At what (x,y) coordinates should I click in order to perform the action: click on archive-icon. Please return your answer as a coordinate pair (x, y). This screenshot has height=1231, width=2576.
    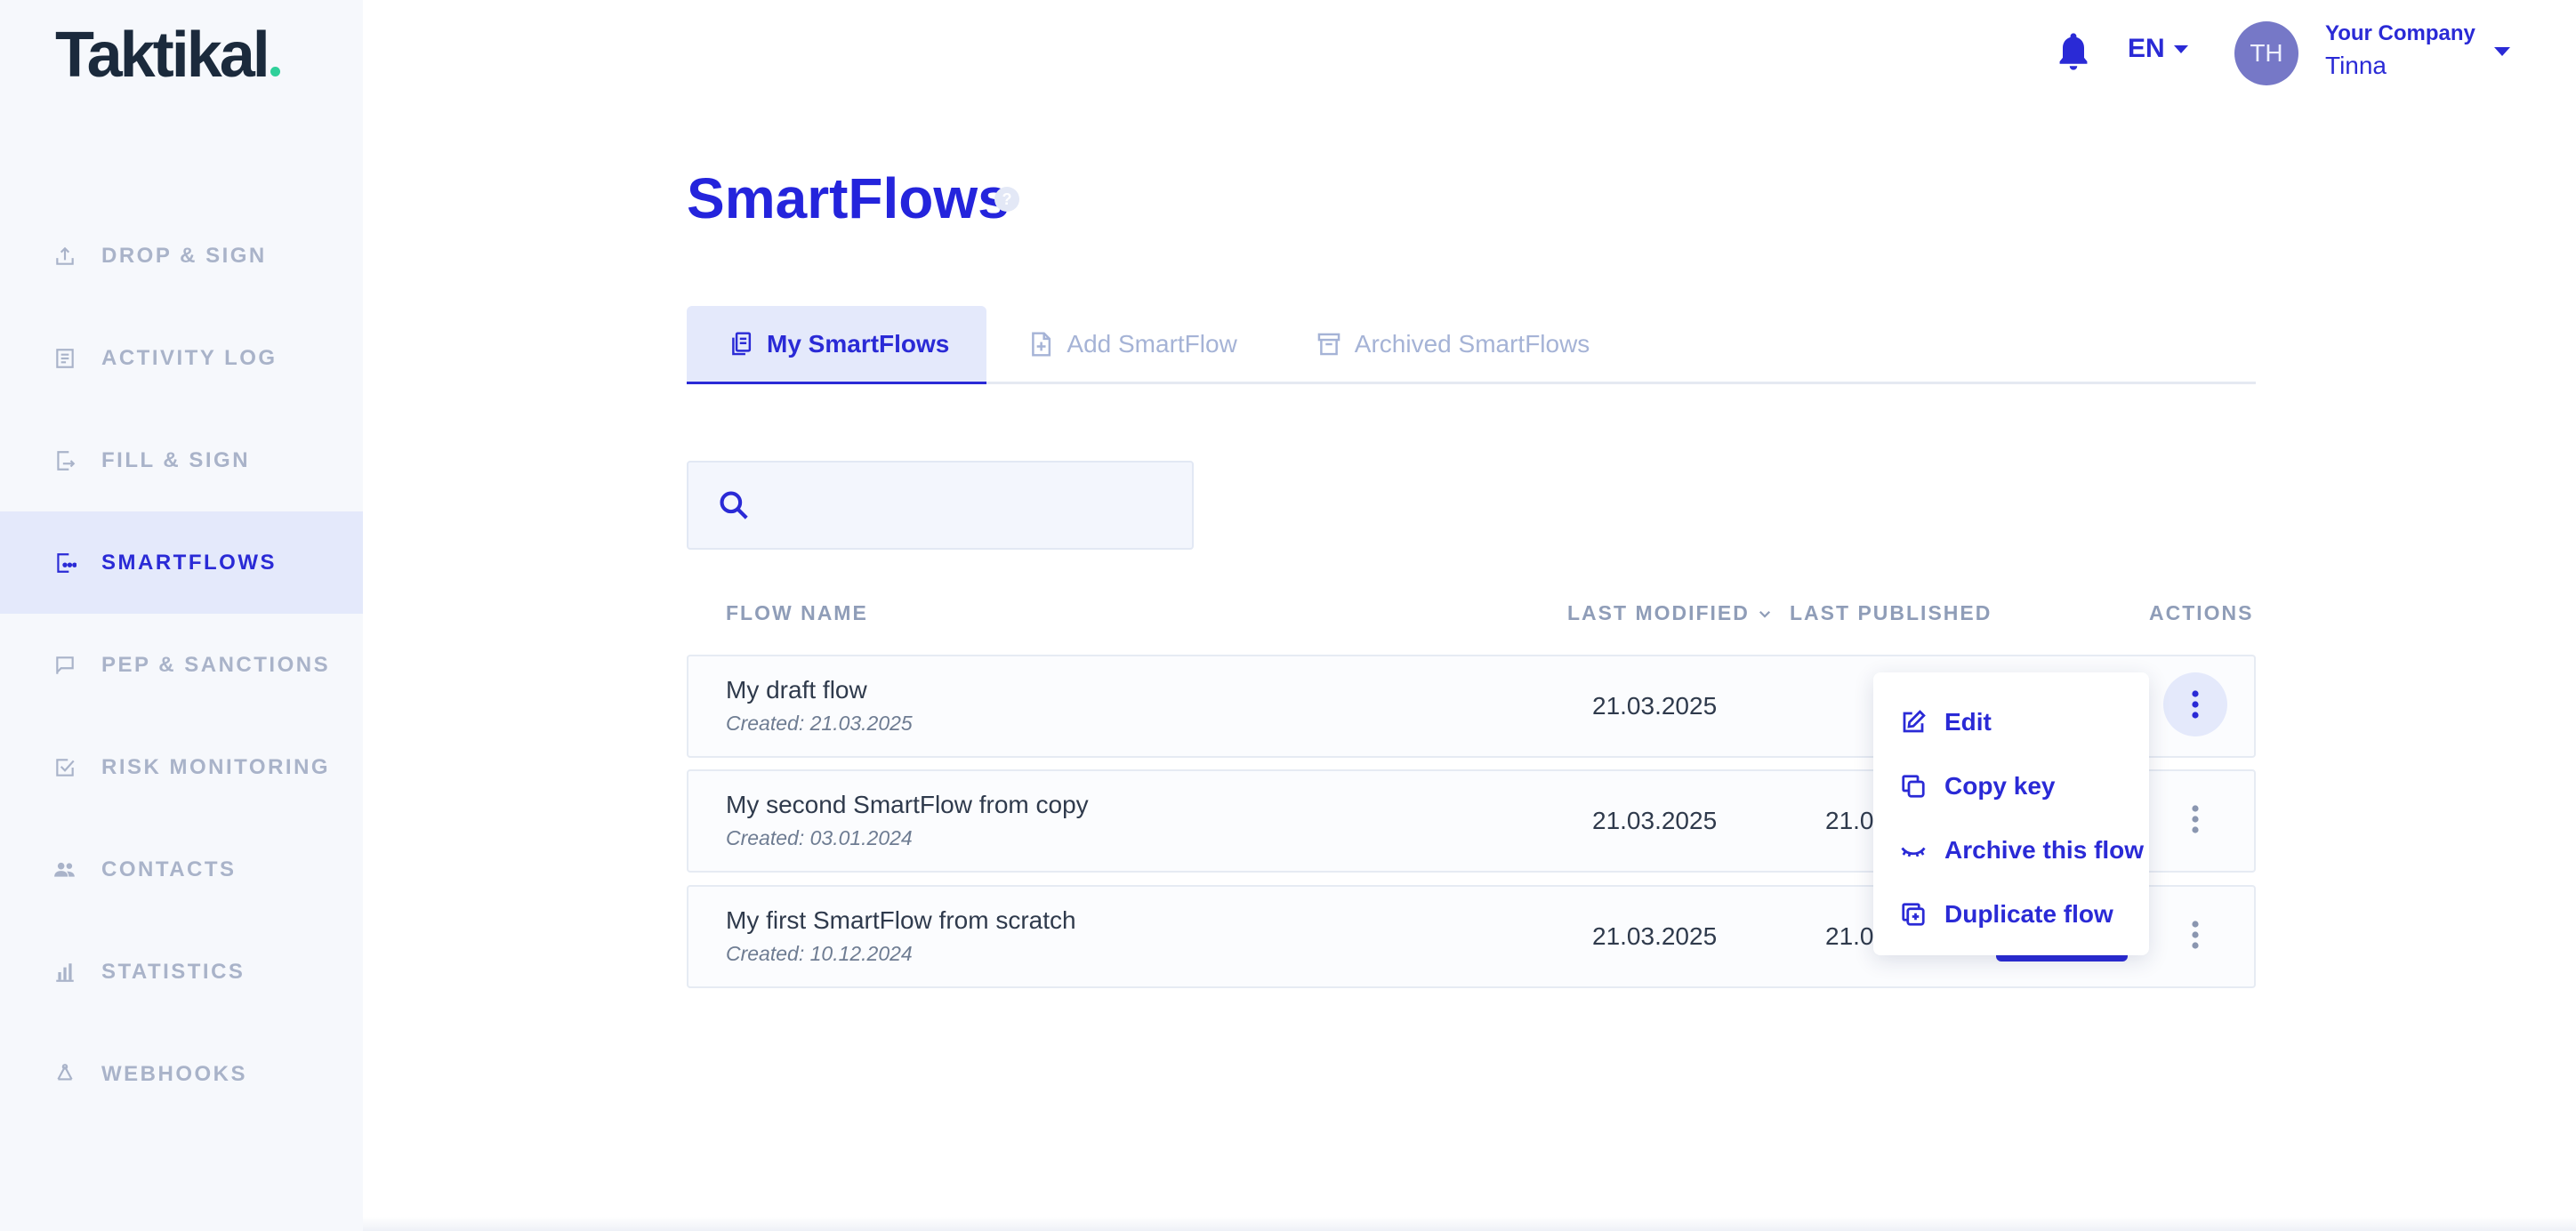
    Looking at the image, I should click on (1328, 344).